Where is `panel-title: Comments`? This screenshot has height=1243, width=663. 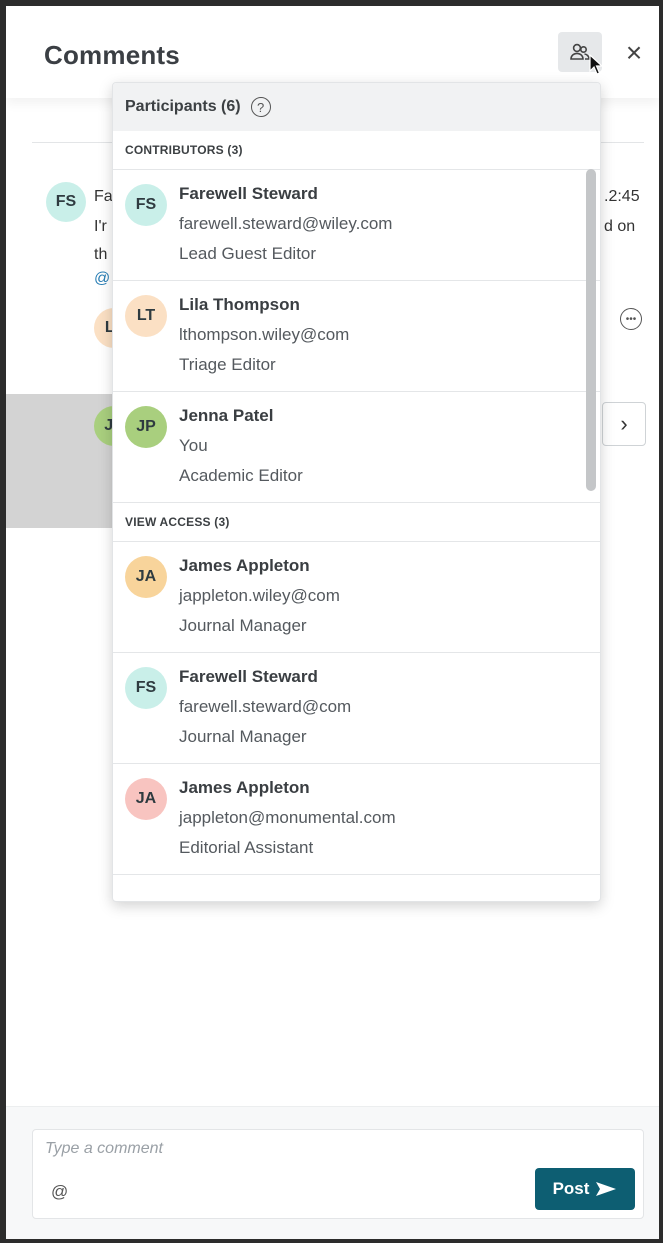
panel-title: Comments is located at coordinates (112, 55).